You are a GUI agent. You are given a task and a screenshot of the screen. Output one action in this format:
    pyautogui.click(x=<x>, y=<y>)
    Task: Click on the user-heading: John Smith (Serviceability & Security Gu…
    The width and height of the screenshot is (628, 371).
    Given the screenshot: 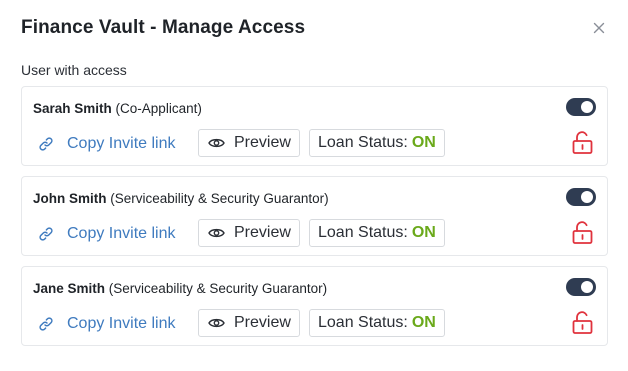 What is the action you would take?
    pyautogui.click(x=181, y=198)
    